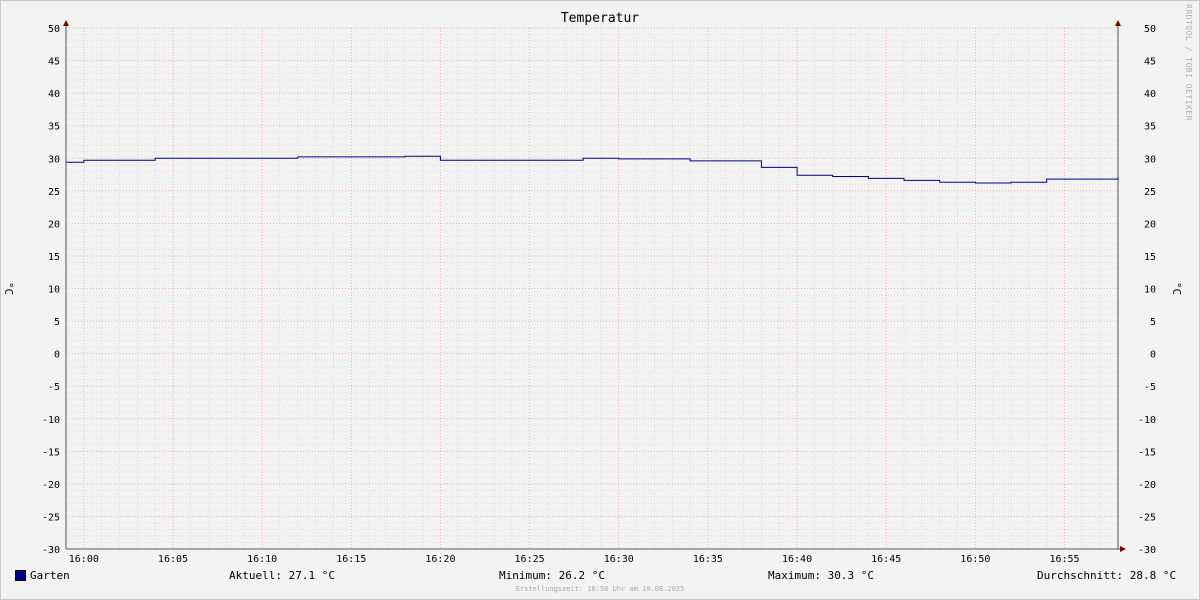  I want to click on x-tick-label: 16:15, so click(351, 559).